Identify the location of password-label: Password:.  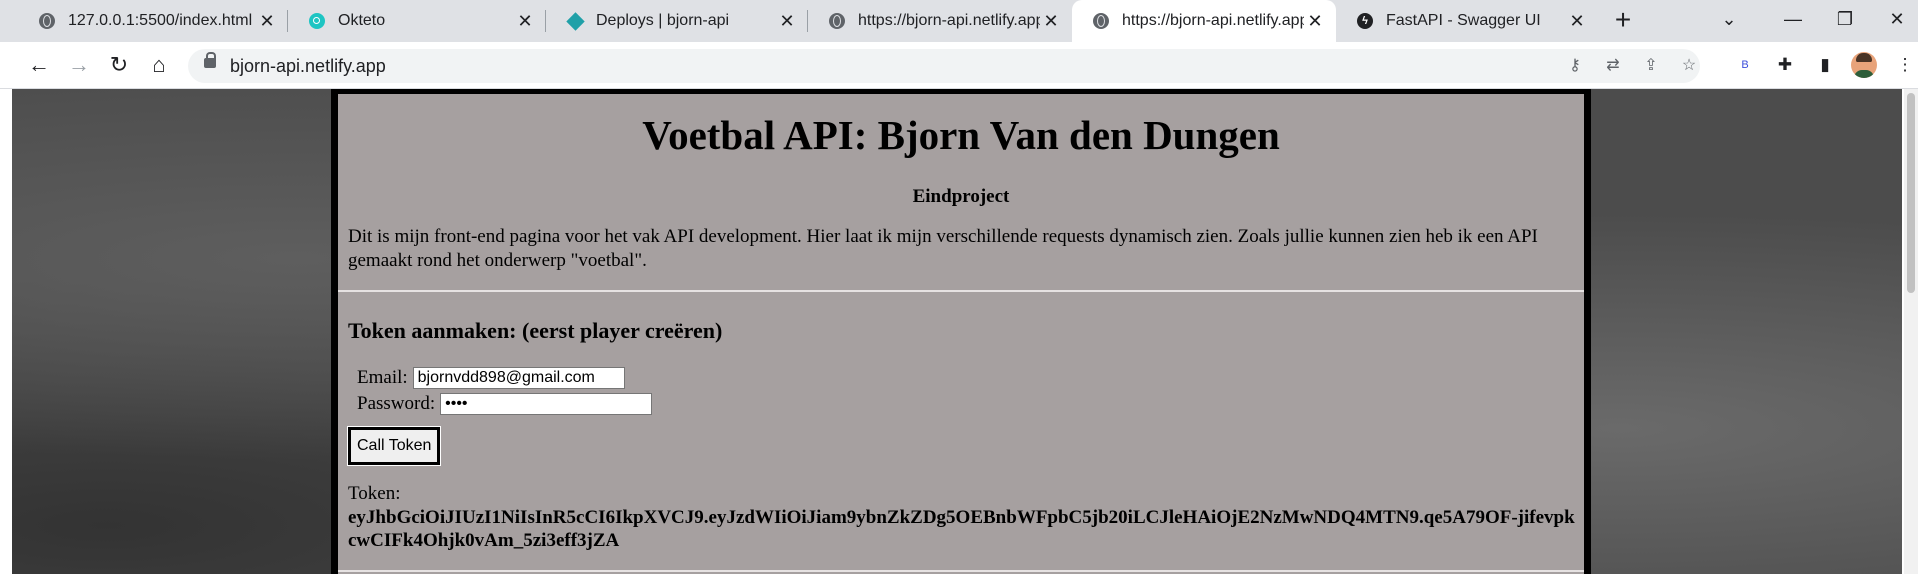
(396, 403).